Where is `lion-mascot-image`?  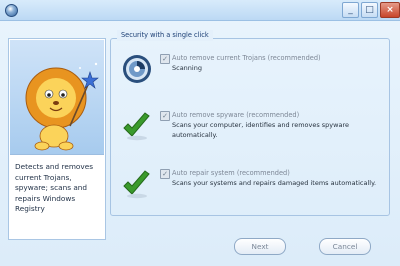
lion-mascot-image is located at coordinates (57, 97).